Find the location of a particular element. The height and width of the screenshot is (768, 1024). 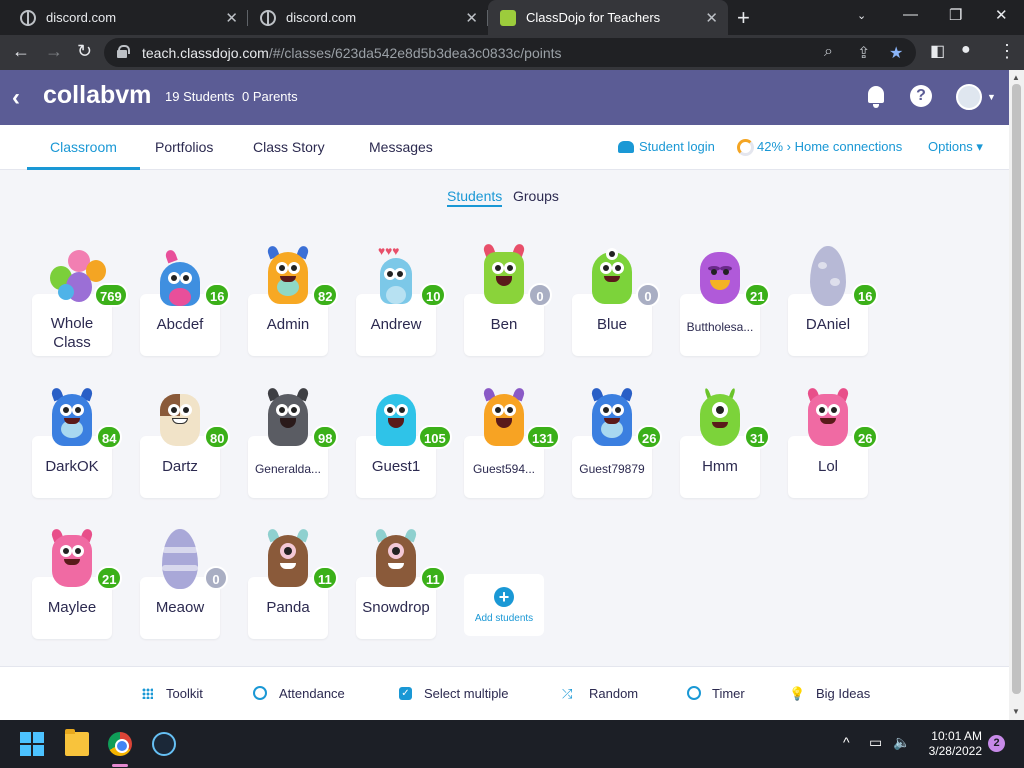

kebab-menu-icon: ⋮ is located at coordinates (1007, 51).